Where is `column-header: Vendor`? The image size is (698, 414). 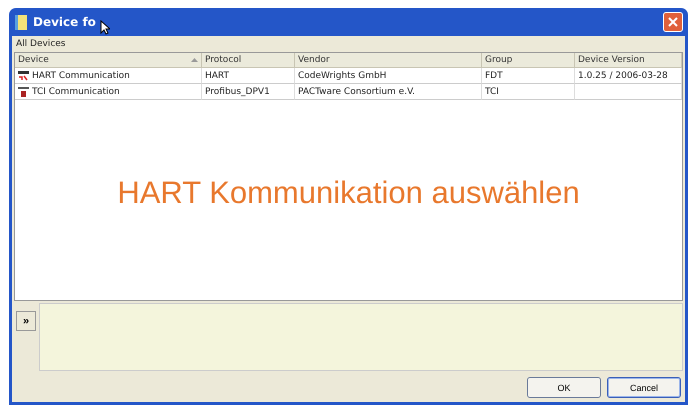 column-header: Vendor is located at coordinates (388, 60).